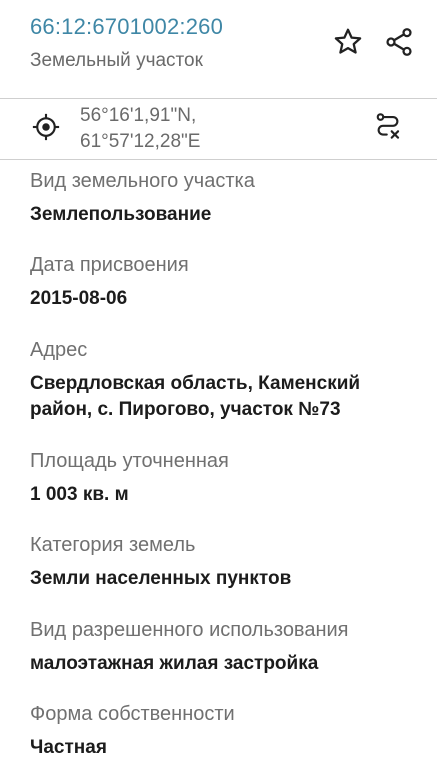 This screenshot has height=768, width=437. Describe the element at coordinates (79, 298) in the screenshot. I see `field-value: 2015-08-06` at that location.